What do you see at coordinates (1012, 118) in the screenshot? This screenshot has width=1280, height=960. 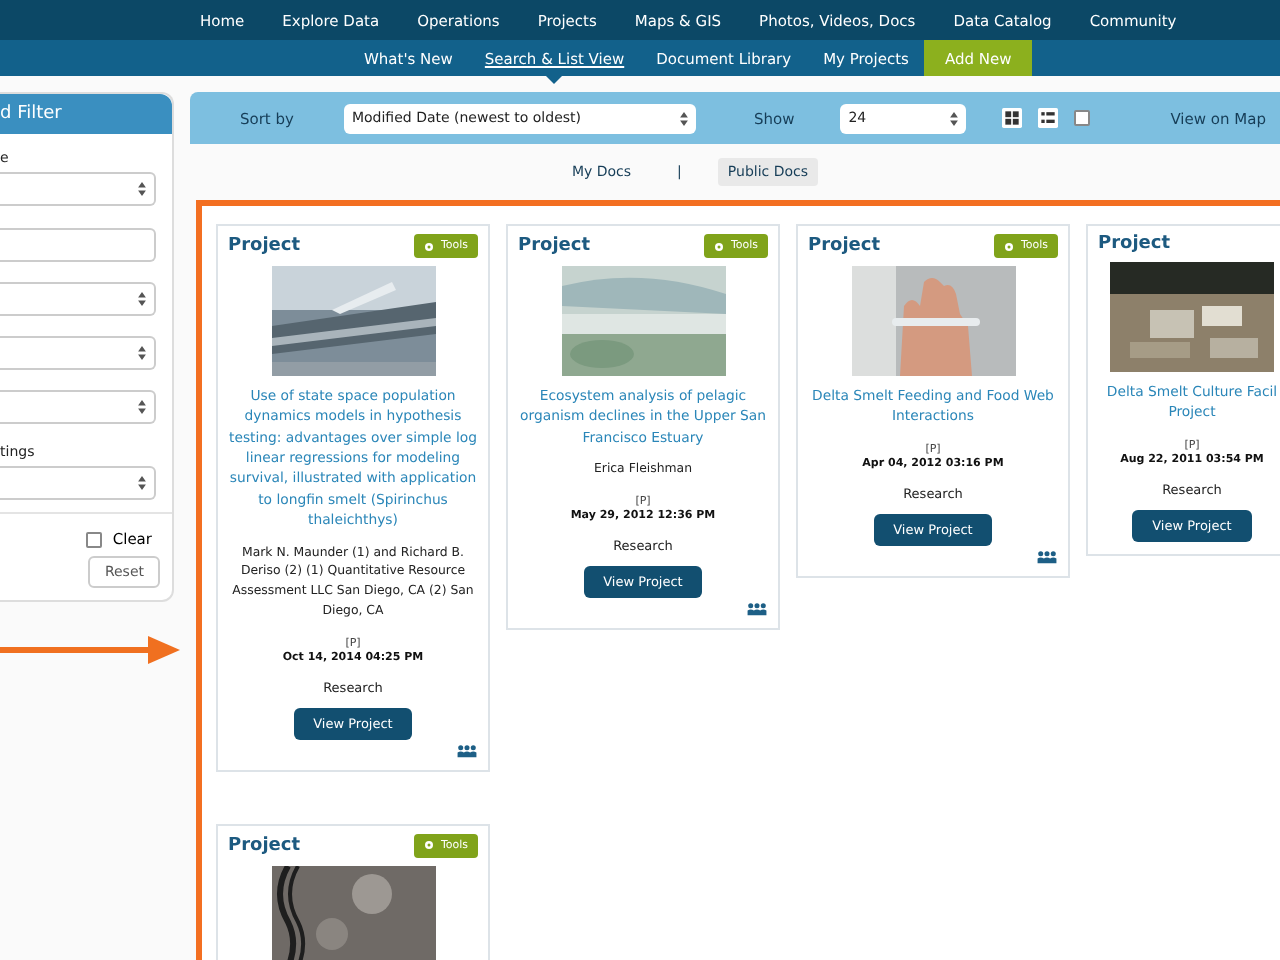 I see `grid-view-icon` at bounding box center [1012, 118].